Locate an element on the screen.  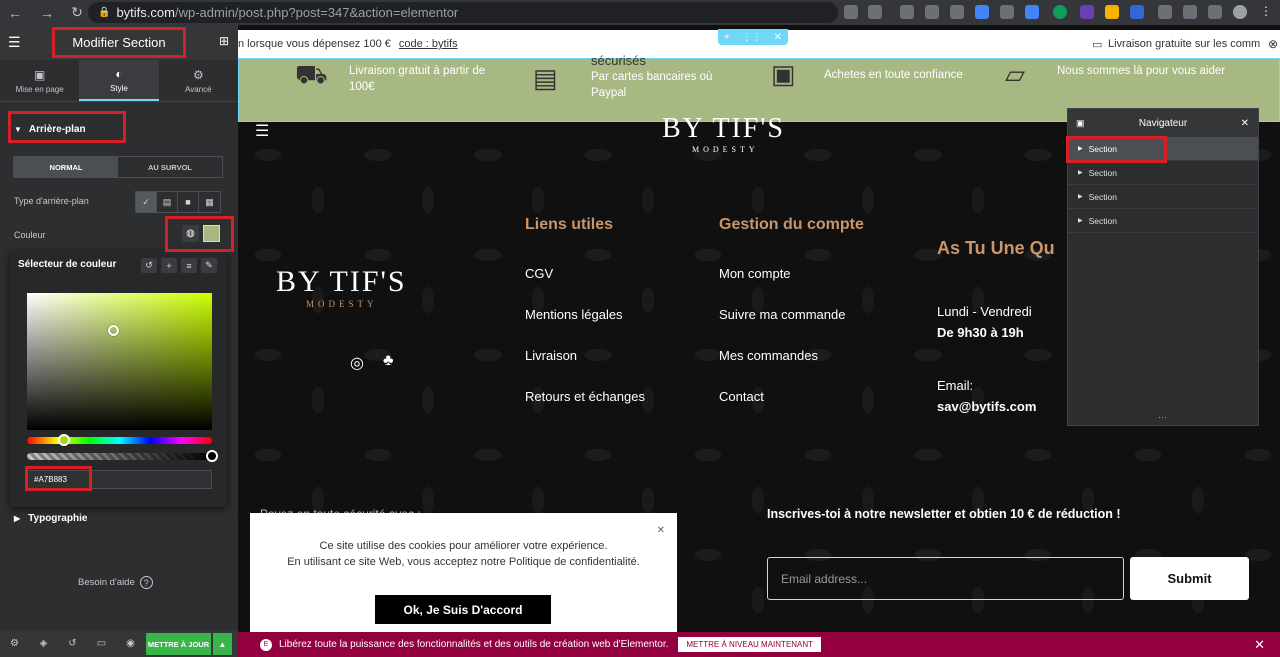
saturation-area is located at coordinates (119, 361).